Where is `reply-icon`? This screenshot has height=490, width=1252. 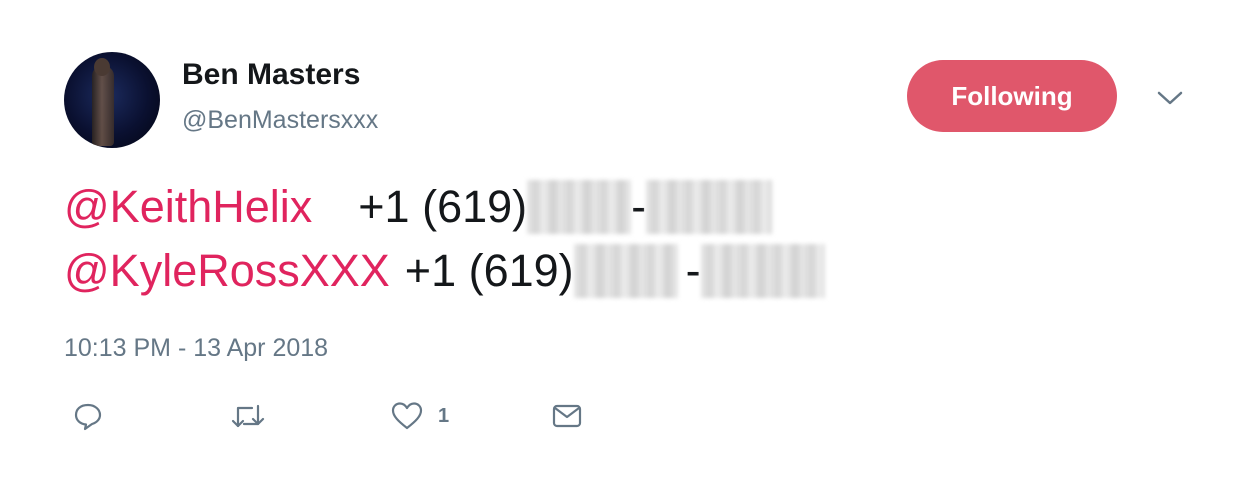 reply-icon is located at coordinates (88, 417).